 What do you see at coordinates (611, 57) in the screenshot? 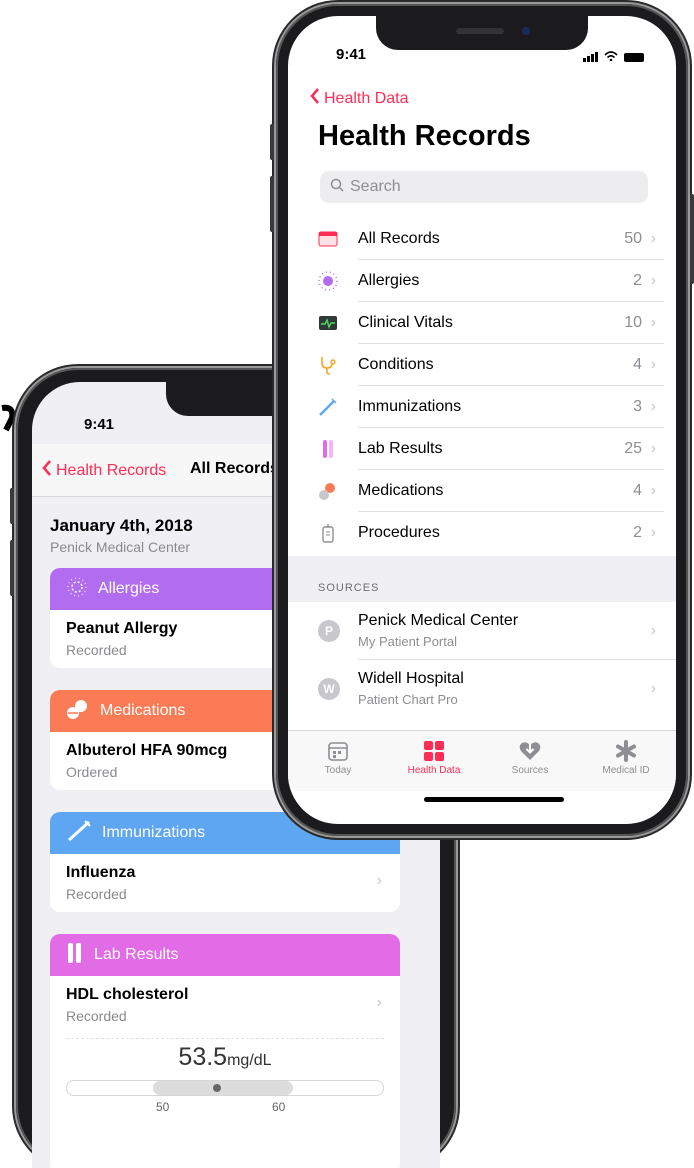
I see `wifi-icon` at bounding box center [611, 57].